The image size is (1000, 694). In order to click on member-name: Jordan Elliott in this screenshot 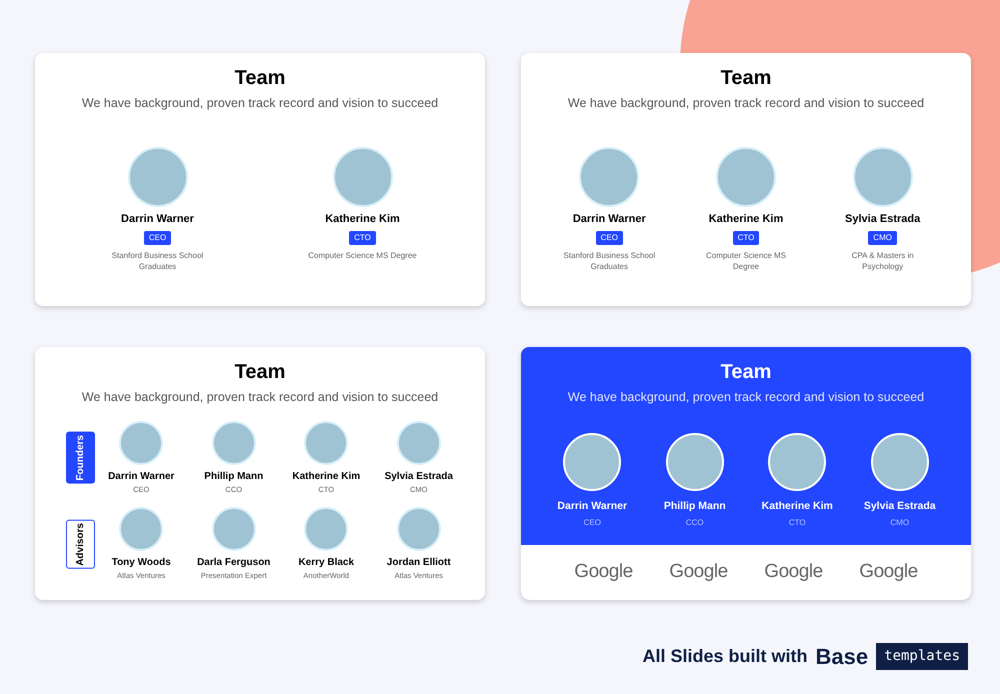, I will do `click(418, 563)`.